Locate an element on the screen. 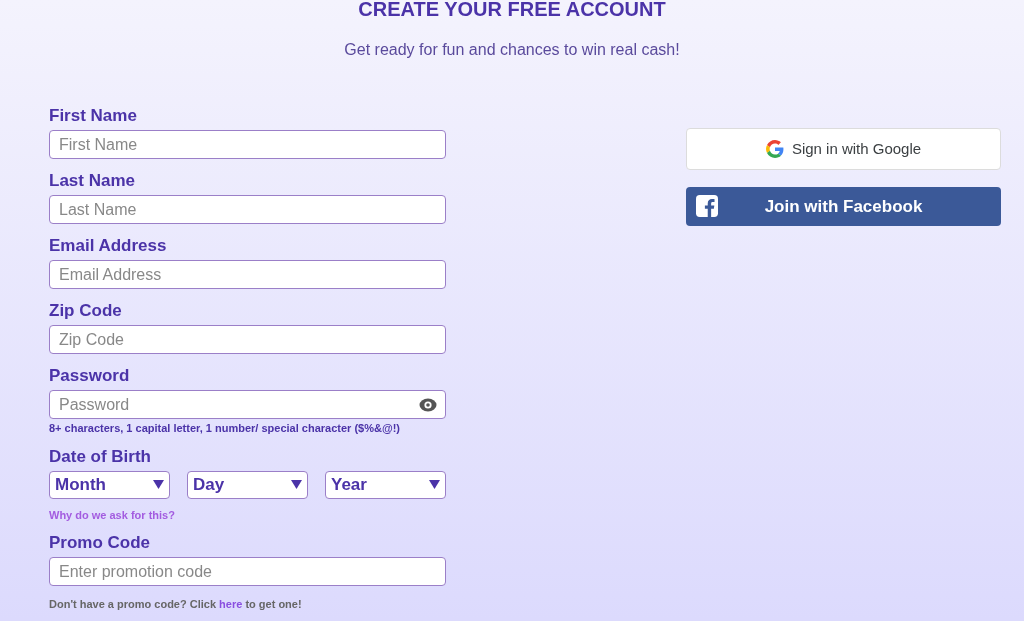 This screenshot has height=621, width=1024. facebook-icon is located at coordinates (707, 206).